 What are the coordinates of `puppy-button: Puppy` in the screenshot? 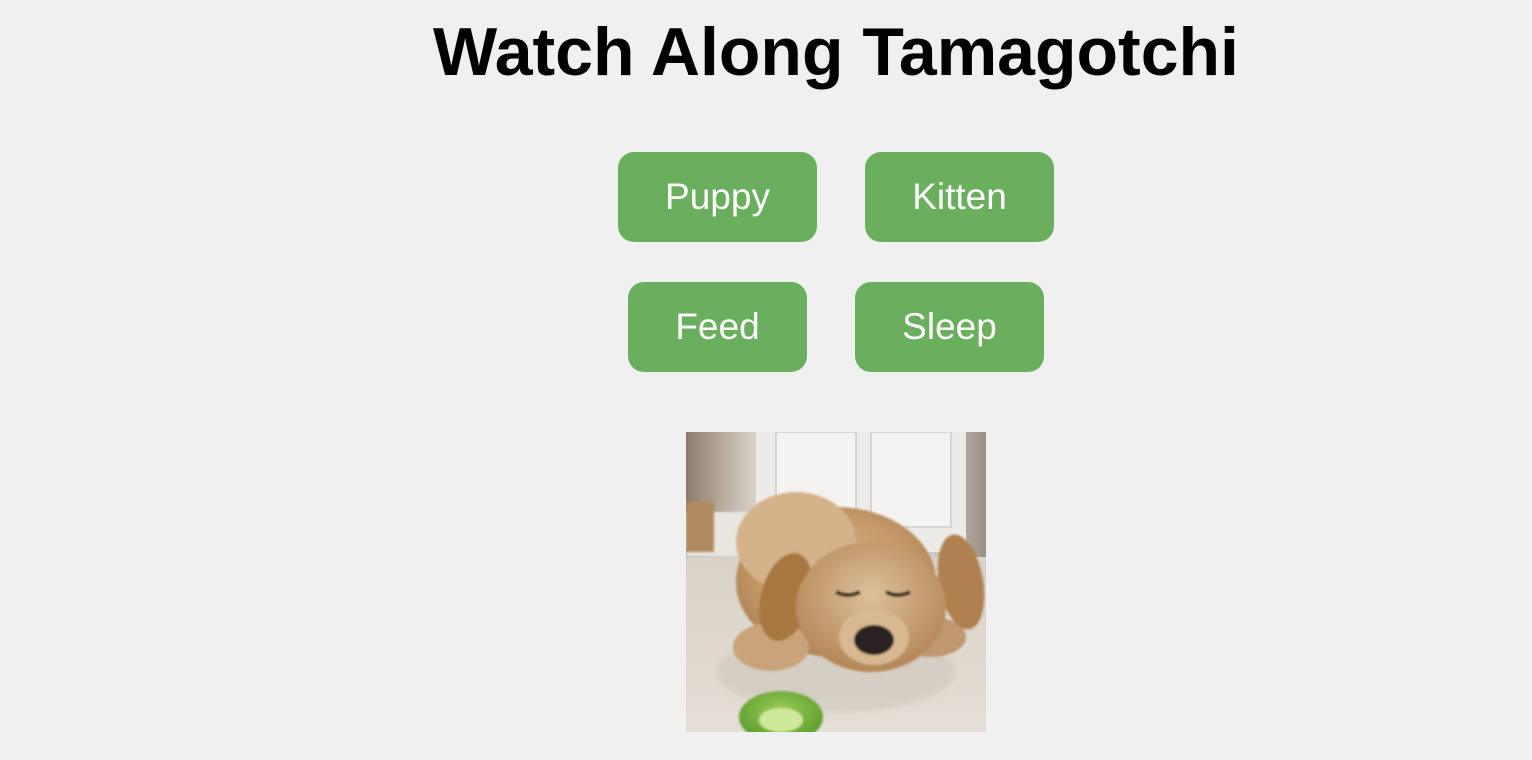 It's located at (717, 197).